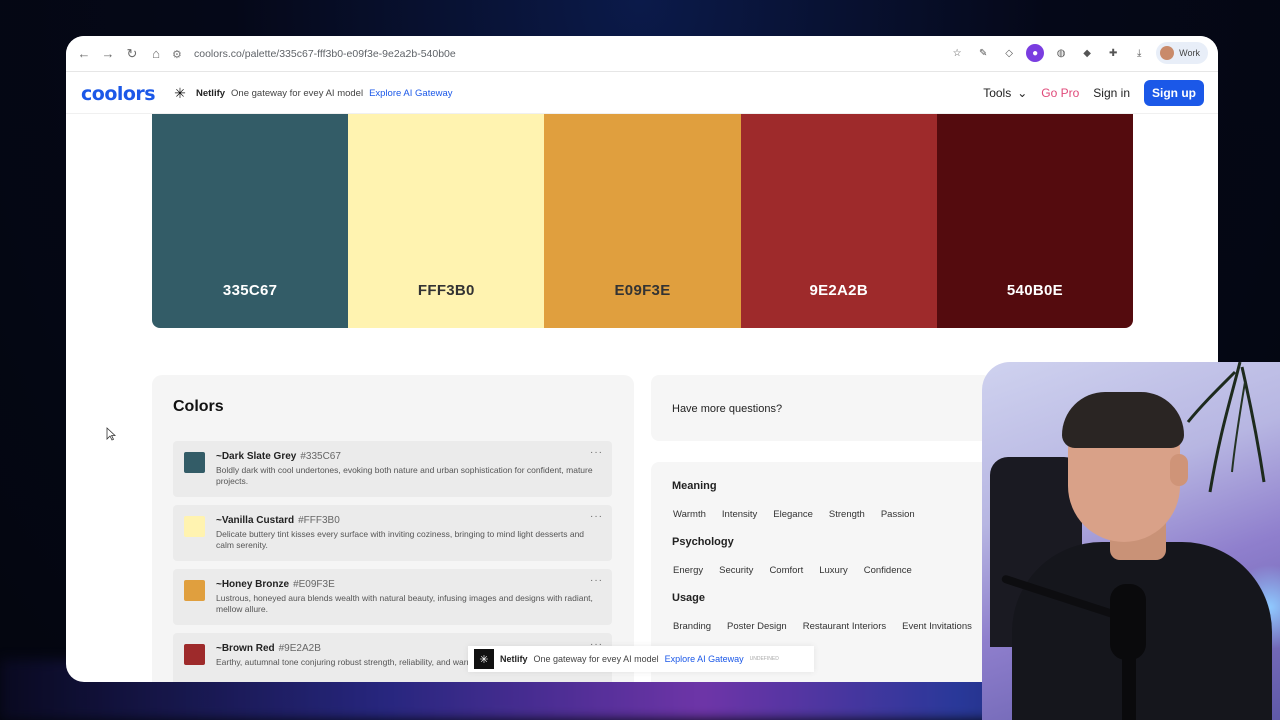 Image resolution: width=1280 pixels, height=720 pixels. I want to click on psychology-tag: Luxury, so click(833, 570).